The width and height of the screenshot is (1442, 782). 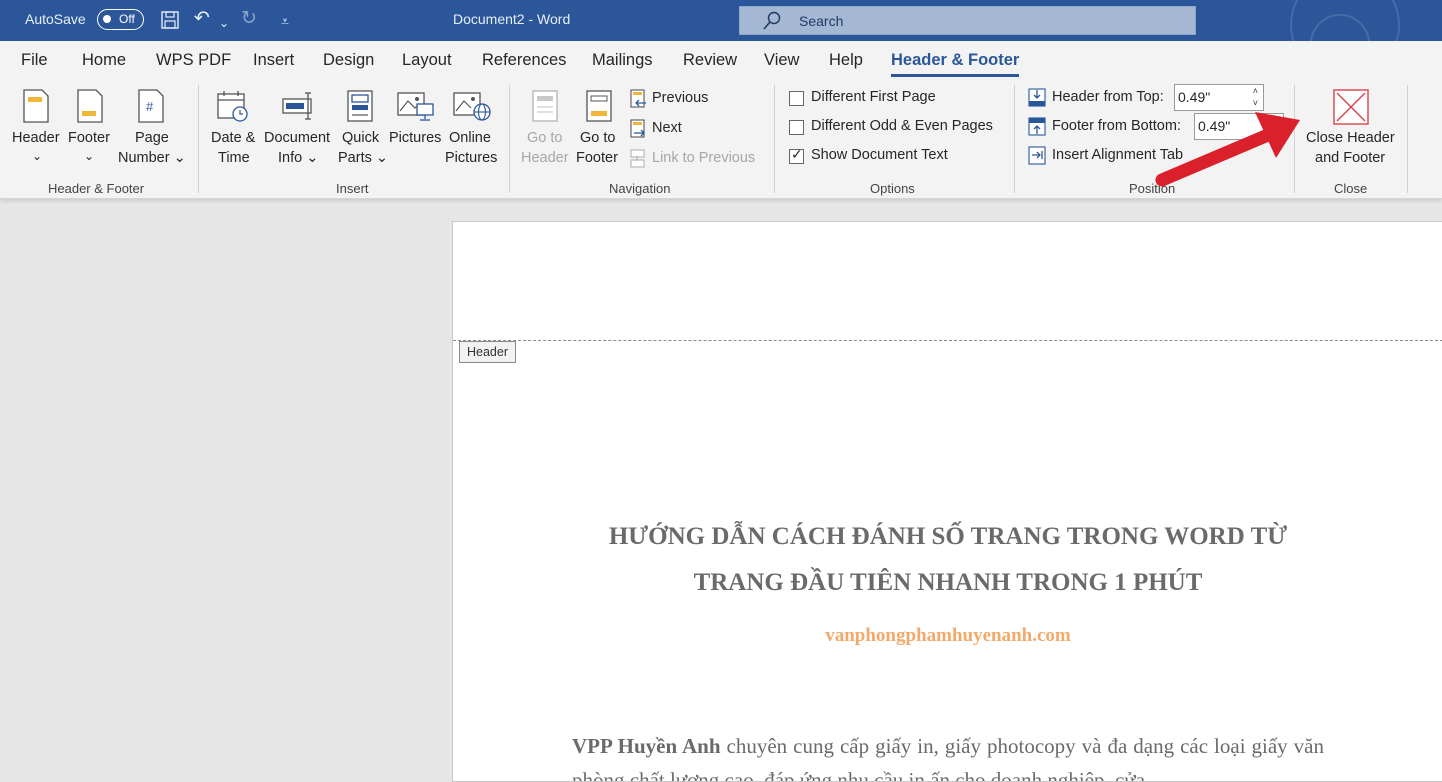 I want to click on link-to-previous-icon, so click(x=637, y=158).